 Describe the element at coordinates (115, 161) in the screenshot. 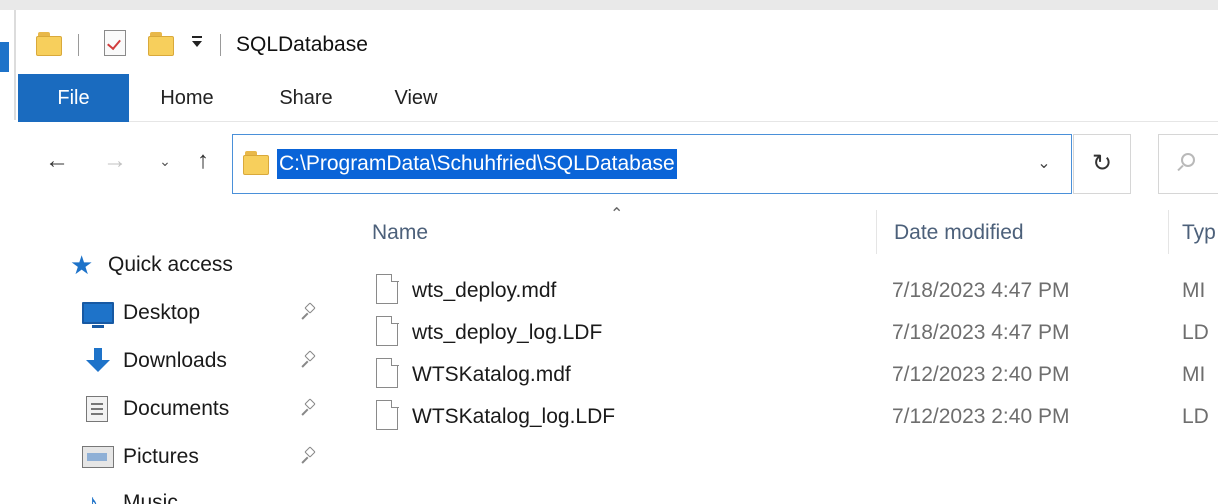

I see `forward-arrow-icon: →` at that location.